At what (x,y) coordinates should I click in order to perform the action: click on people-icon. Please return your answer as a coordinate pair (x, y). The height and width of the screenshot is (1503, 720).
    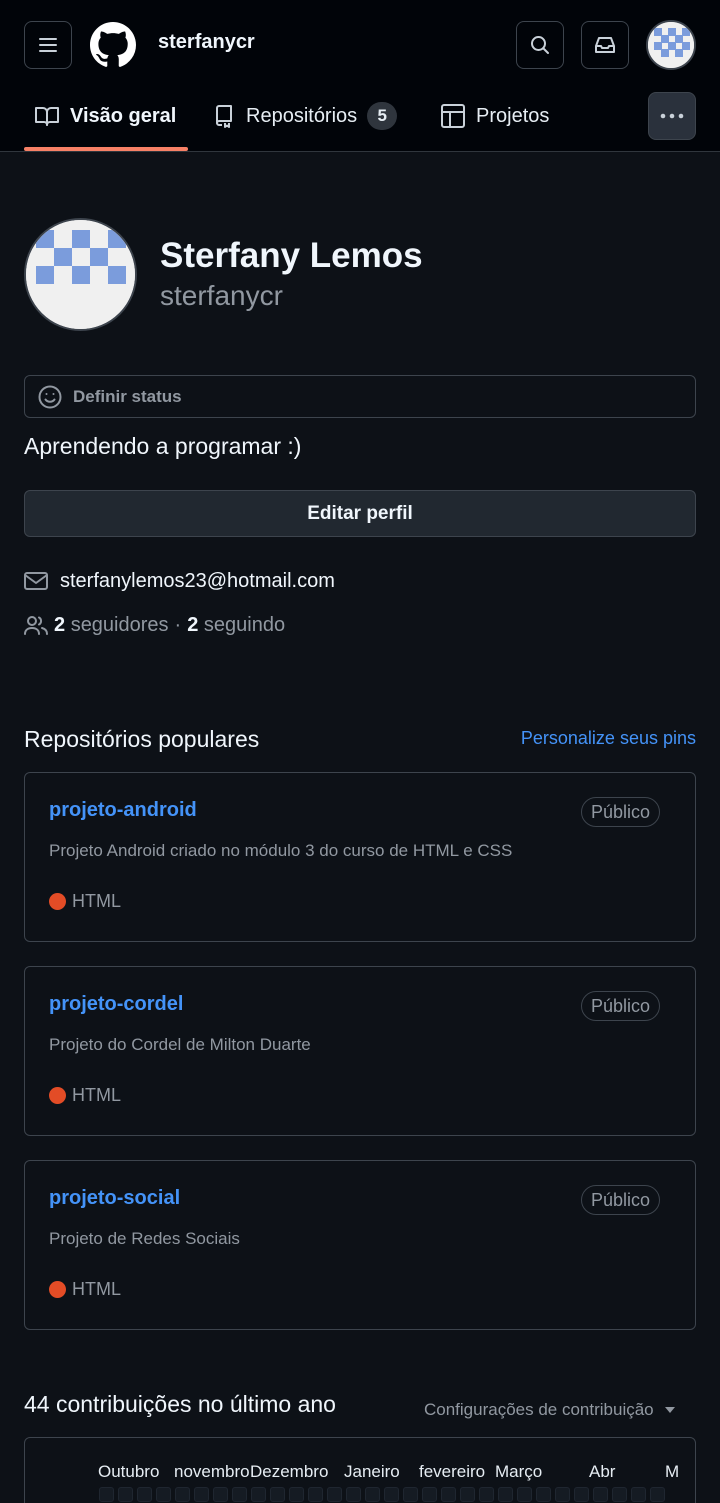
    Looking at the image, I should click on (36, 625).